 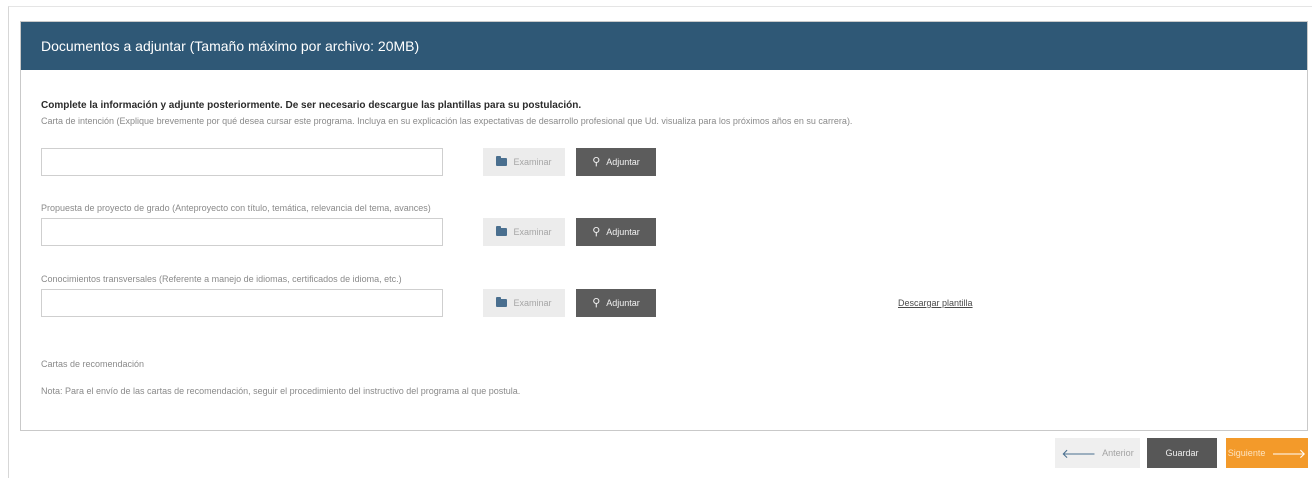 I want to click on file-input-carta-intencion, so click(x=242, y=162).